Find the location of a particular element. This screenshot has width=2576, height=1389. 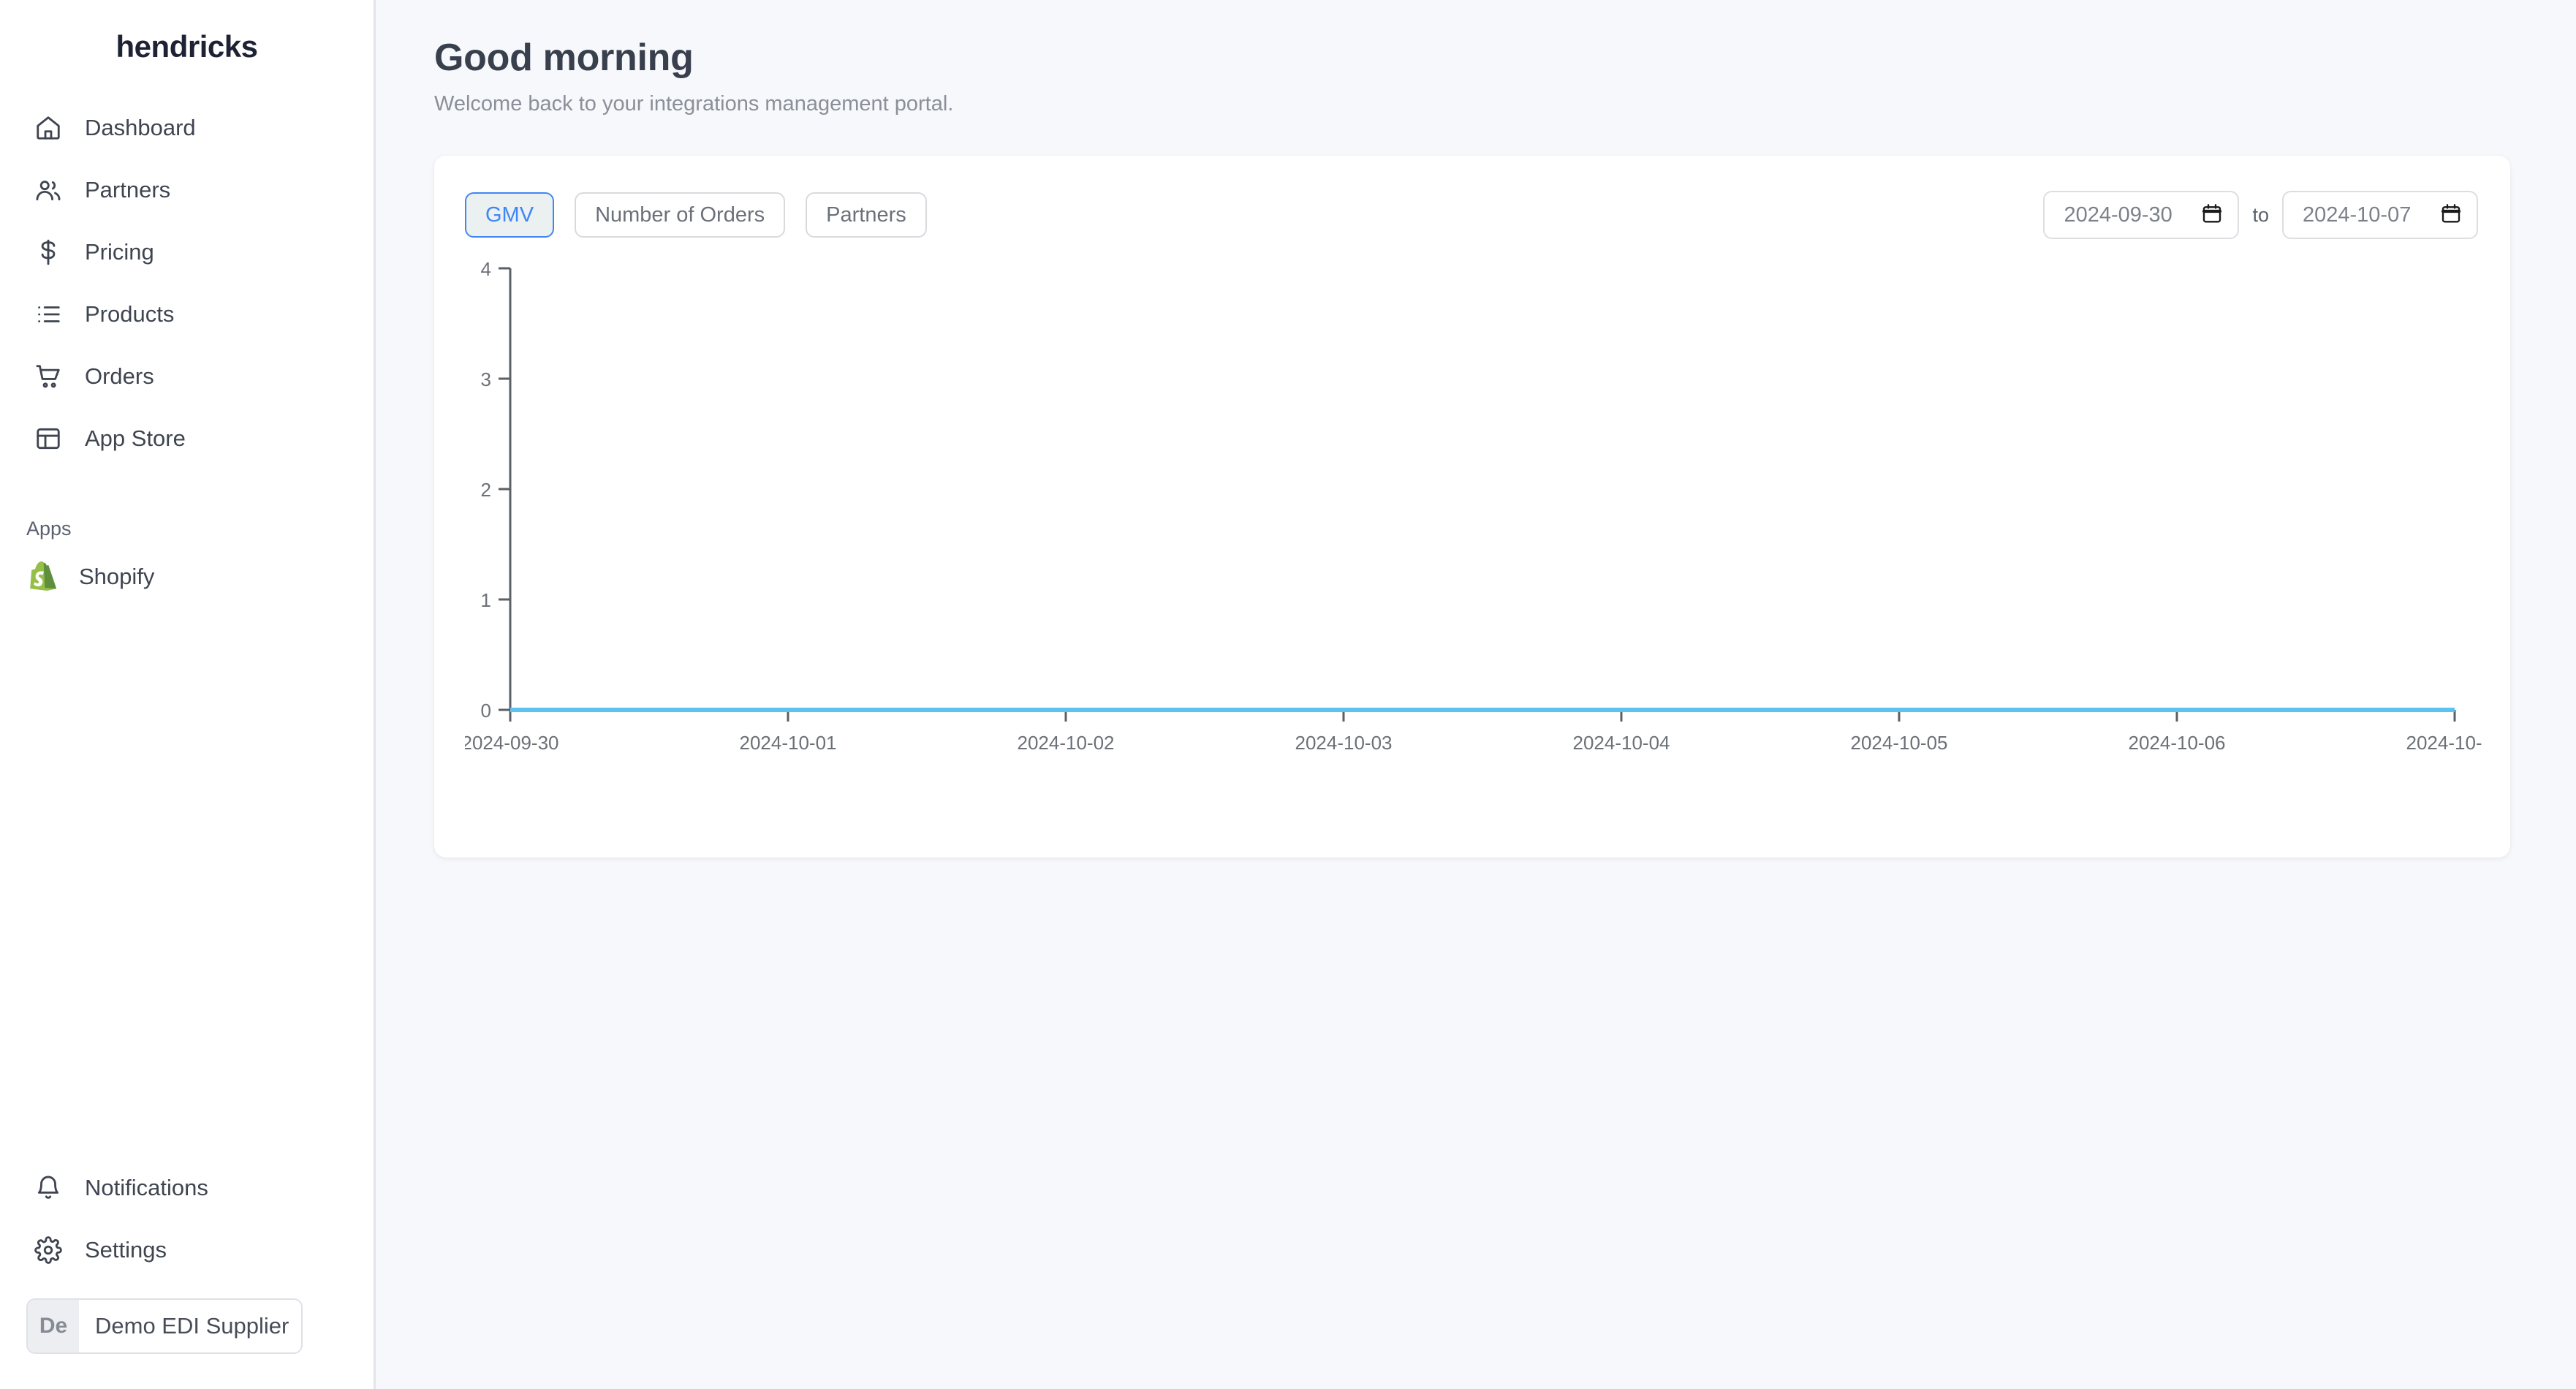

metric-tabs: GMV Number of Orders Partners is located at coordinates (696, 215).